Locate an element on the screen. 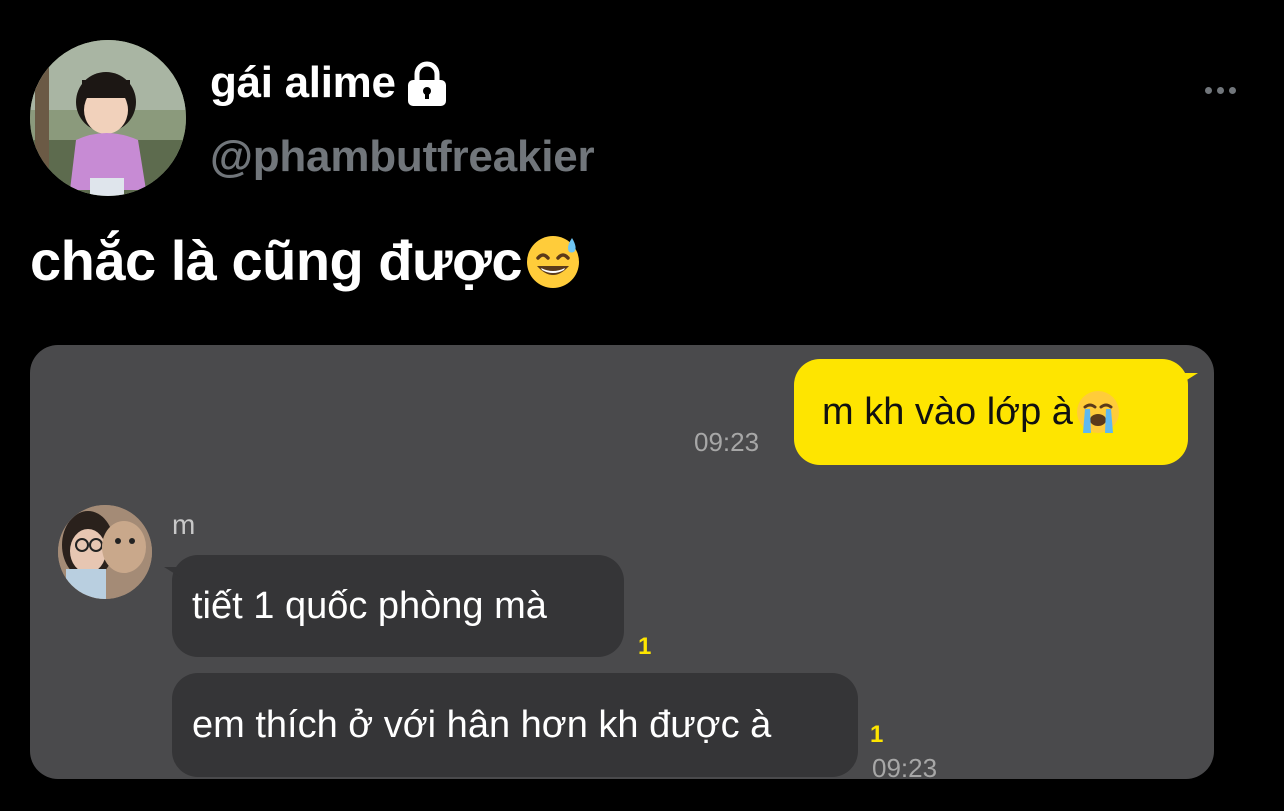  outgoing-message-text: m kh vào lớp à is located at coordinates (947, 411).